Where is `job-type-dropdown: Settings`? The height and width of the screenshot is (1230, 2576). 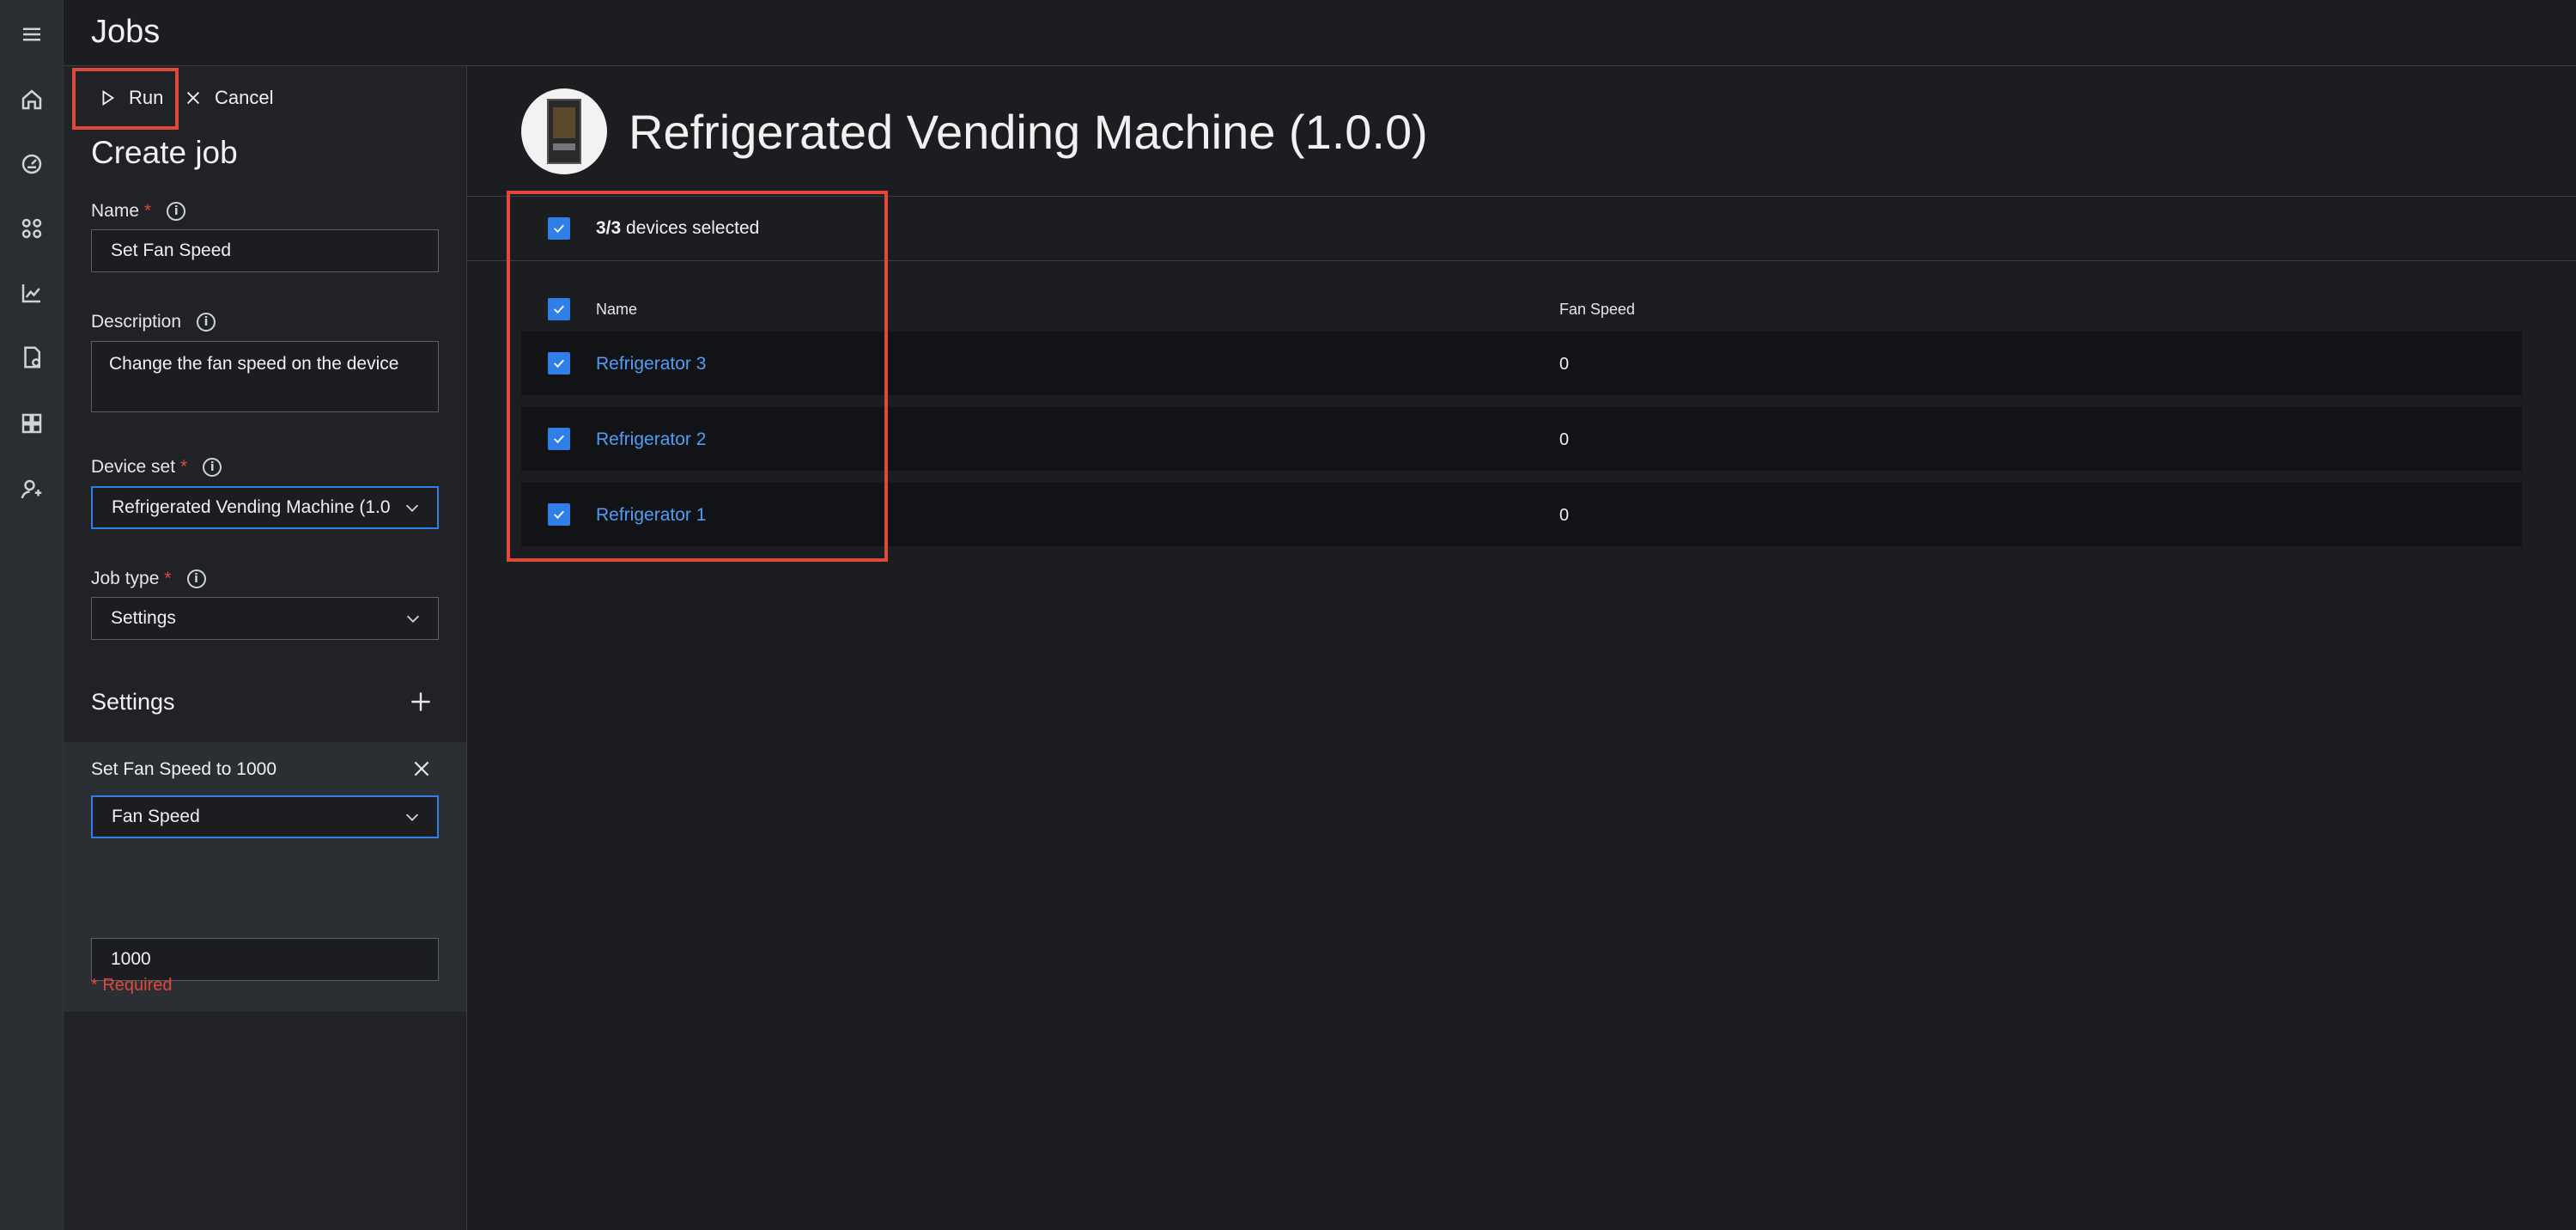 job-type-dropdown: Settings is located at coordinates (265, 618).